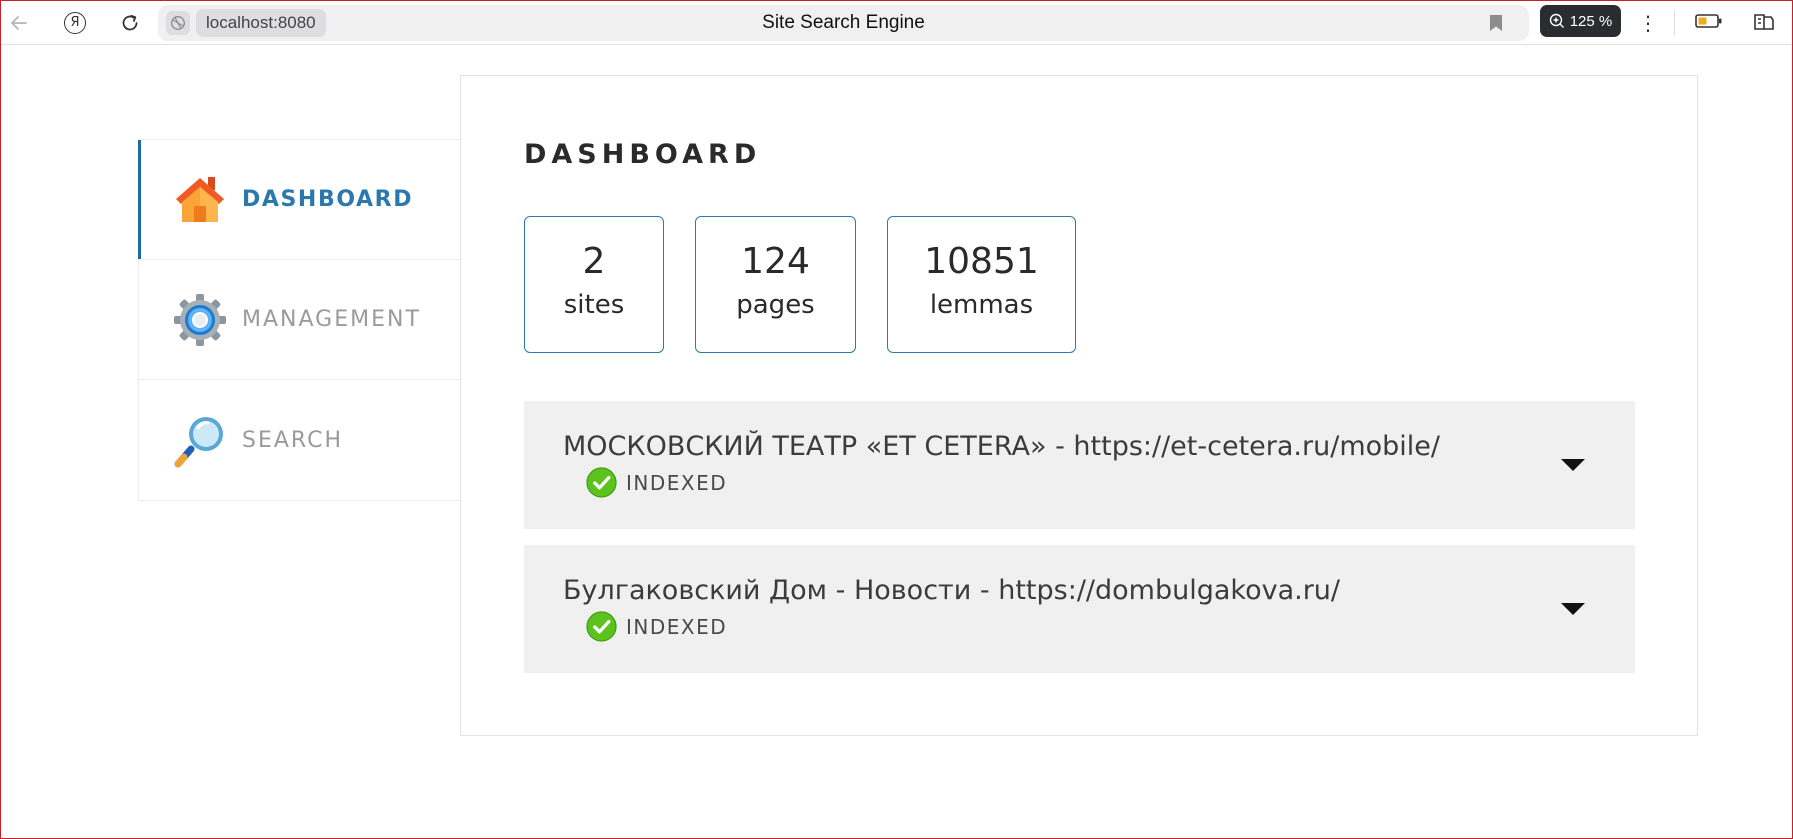 Image resolution: width=1793 pixels, height=839 pixels. I want to click on stat-value: 124, so click(775, 261).